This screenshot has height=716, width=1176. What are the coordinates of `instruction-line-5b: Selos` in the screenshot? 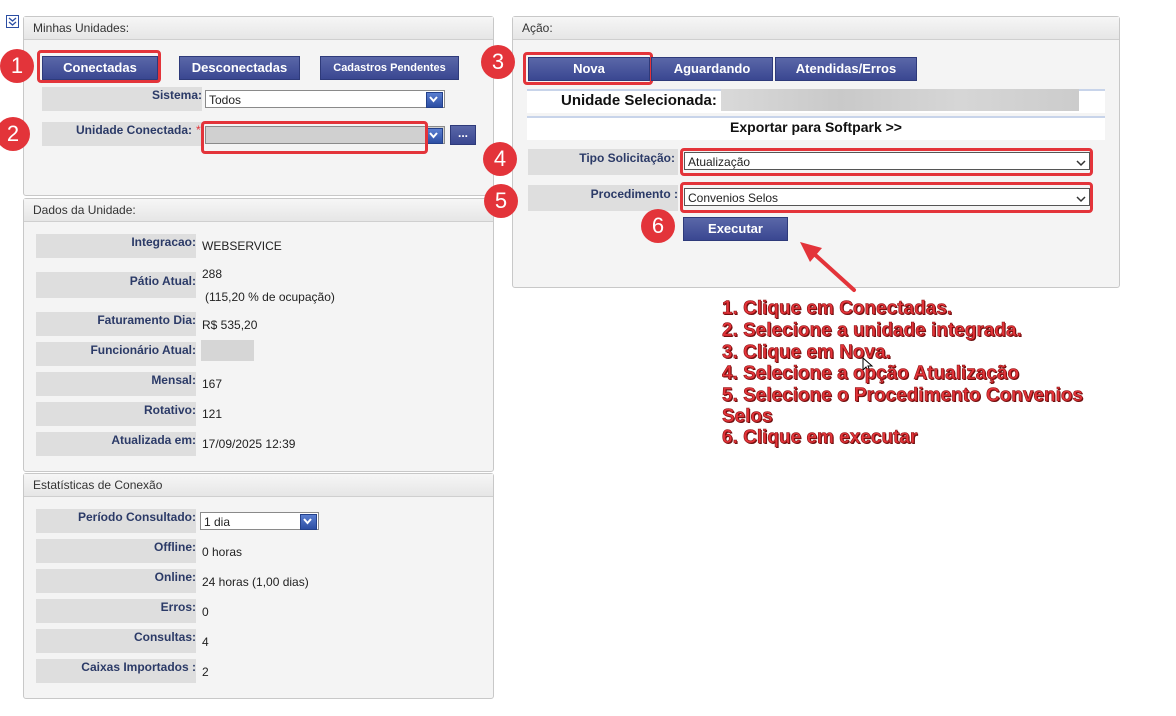 It's located at (747, 417).